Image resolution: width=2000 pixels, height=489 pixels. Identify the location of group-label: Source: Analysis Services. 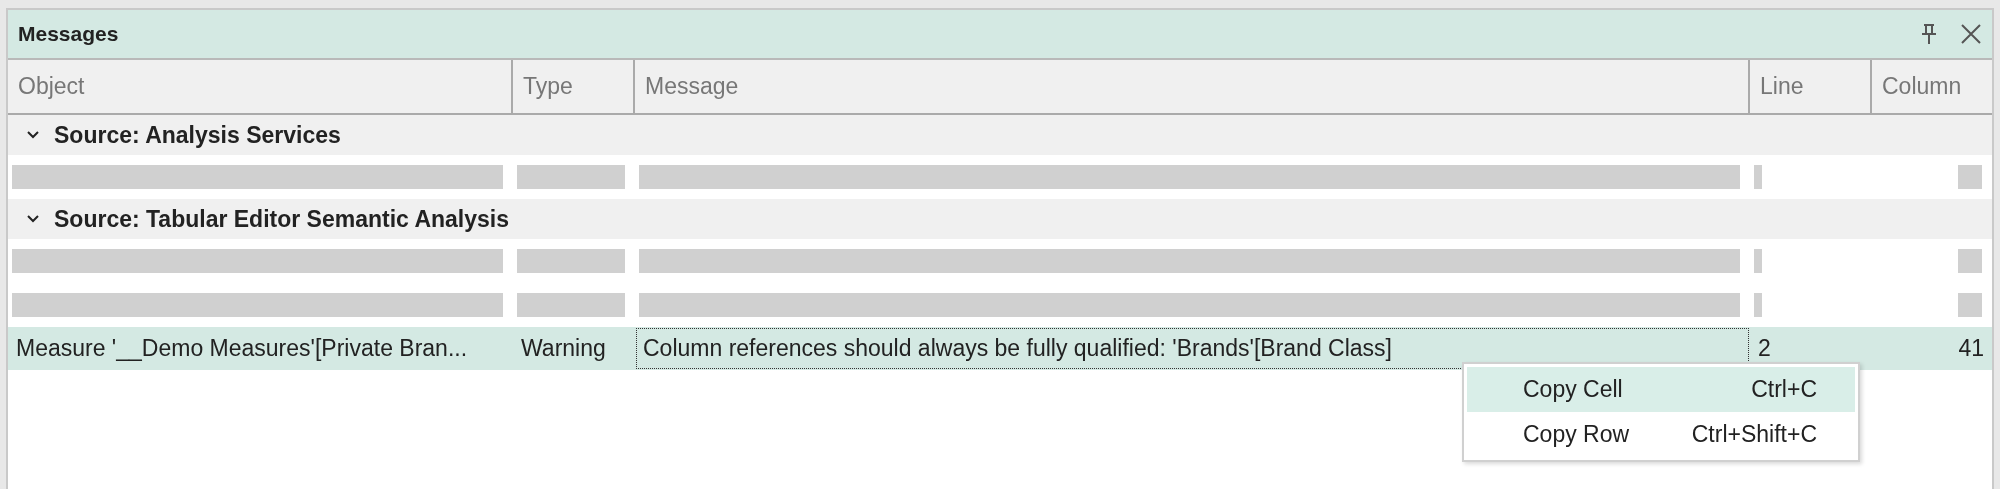
(197, 135).